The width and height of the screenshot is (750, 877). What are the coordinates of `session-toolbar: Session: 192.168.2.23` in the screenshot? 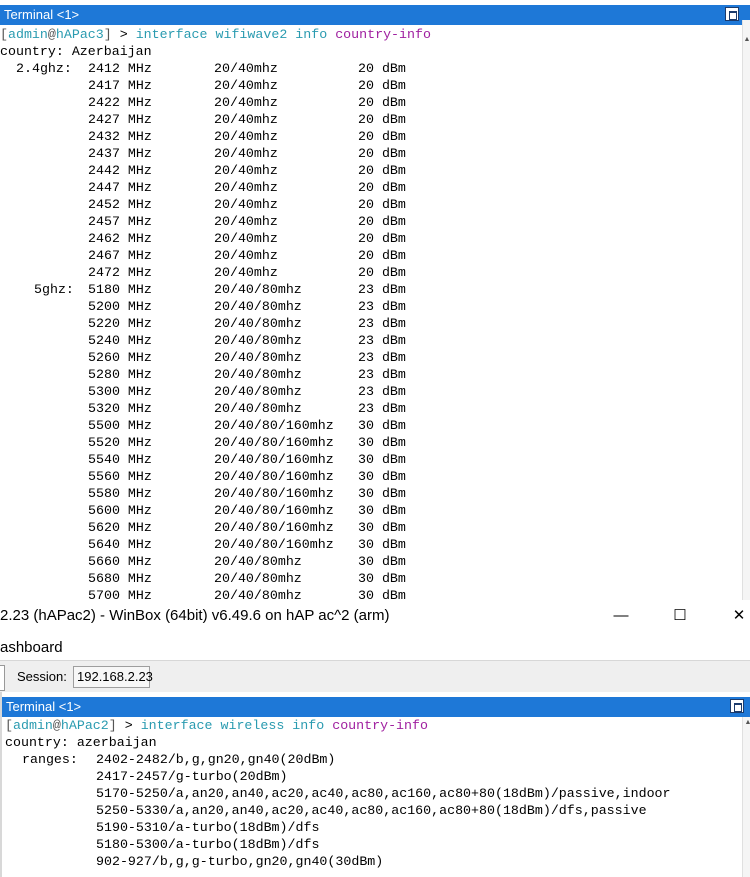 It's located at (375, 677).